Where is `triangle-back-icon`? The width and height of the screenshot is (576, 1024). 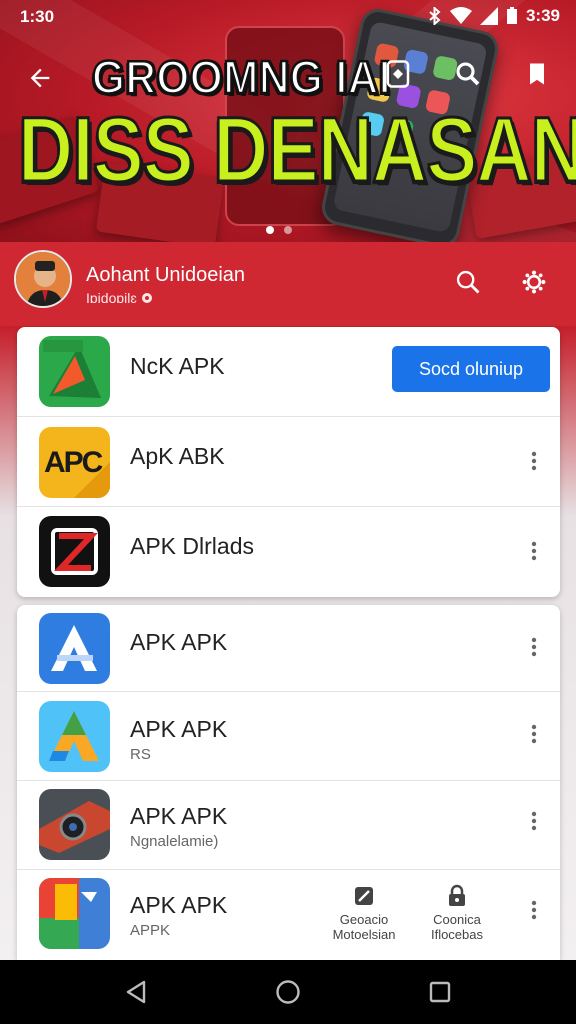 triangle-back-icon is located at coordinates (136, 992).